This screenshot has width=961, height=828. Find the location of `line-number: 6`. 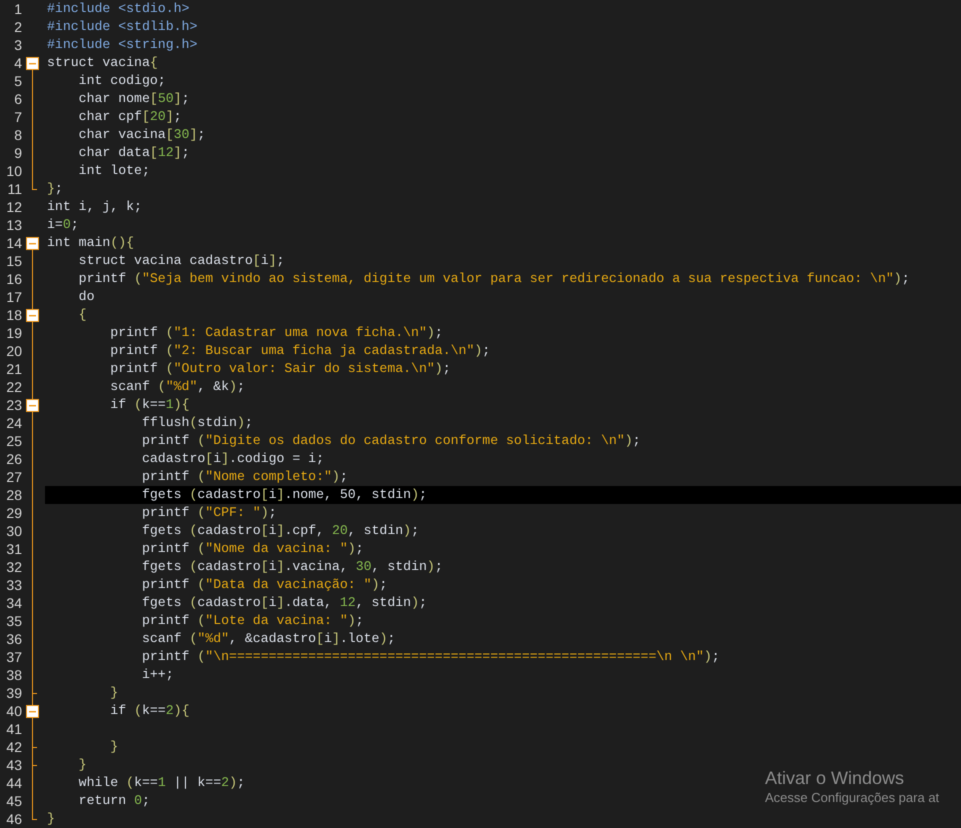

line-number: 6 is located at coordinates (17, 99).